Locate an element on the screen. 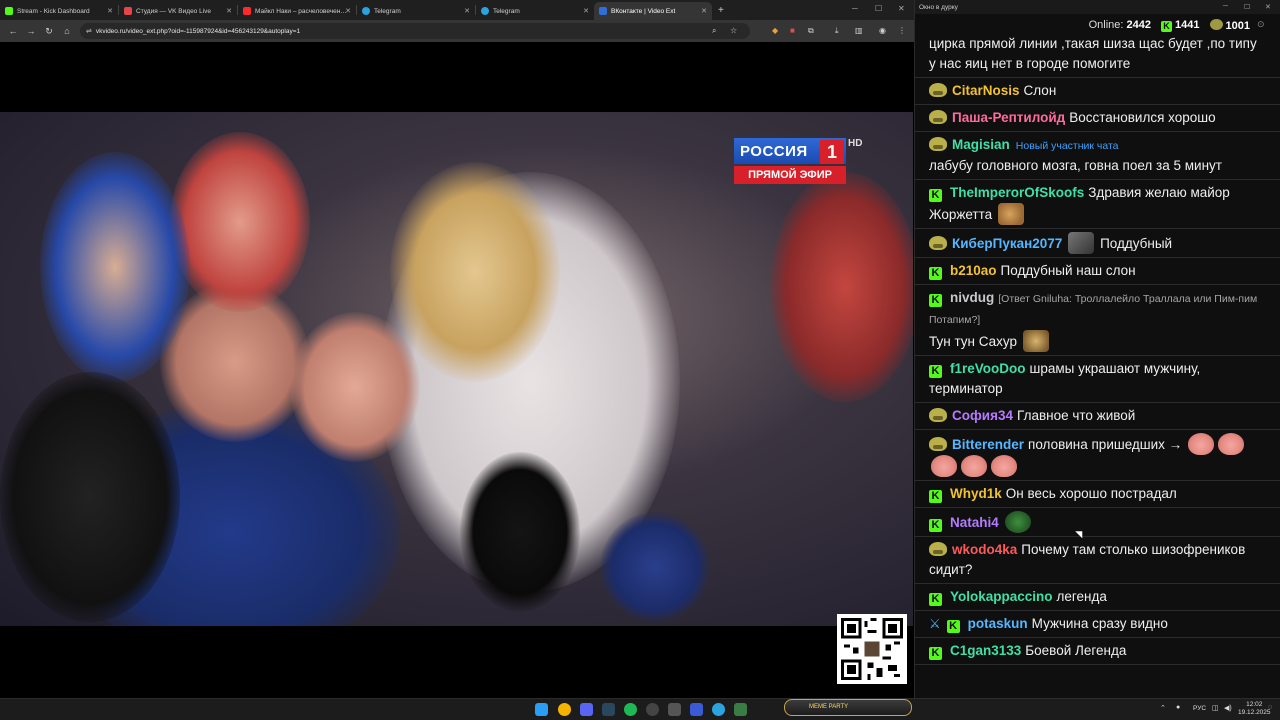 Image resolution: width=1280 pixels, height=720 pixels. extension-icon: ■ is located at coordinates (792, 30).